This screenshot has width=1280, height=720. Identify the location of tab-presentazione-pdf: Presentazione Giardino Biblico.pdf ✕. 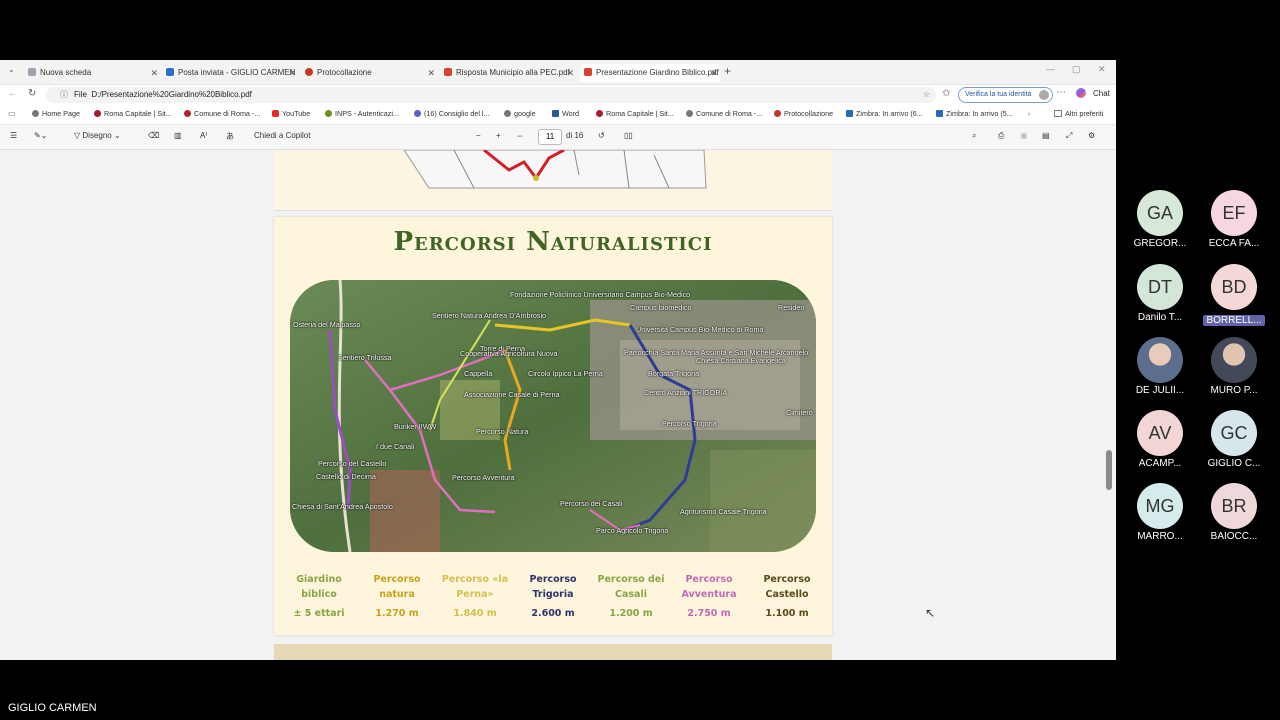
(650, 73).